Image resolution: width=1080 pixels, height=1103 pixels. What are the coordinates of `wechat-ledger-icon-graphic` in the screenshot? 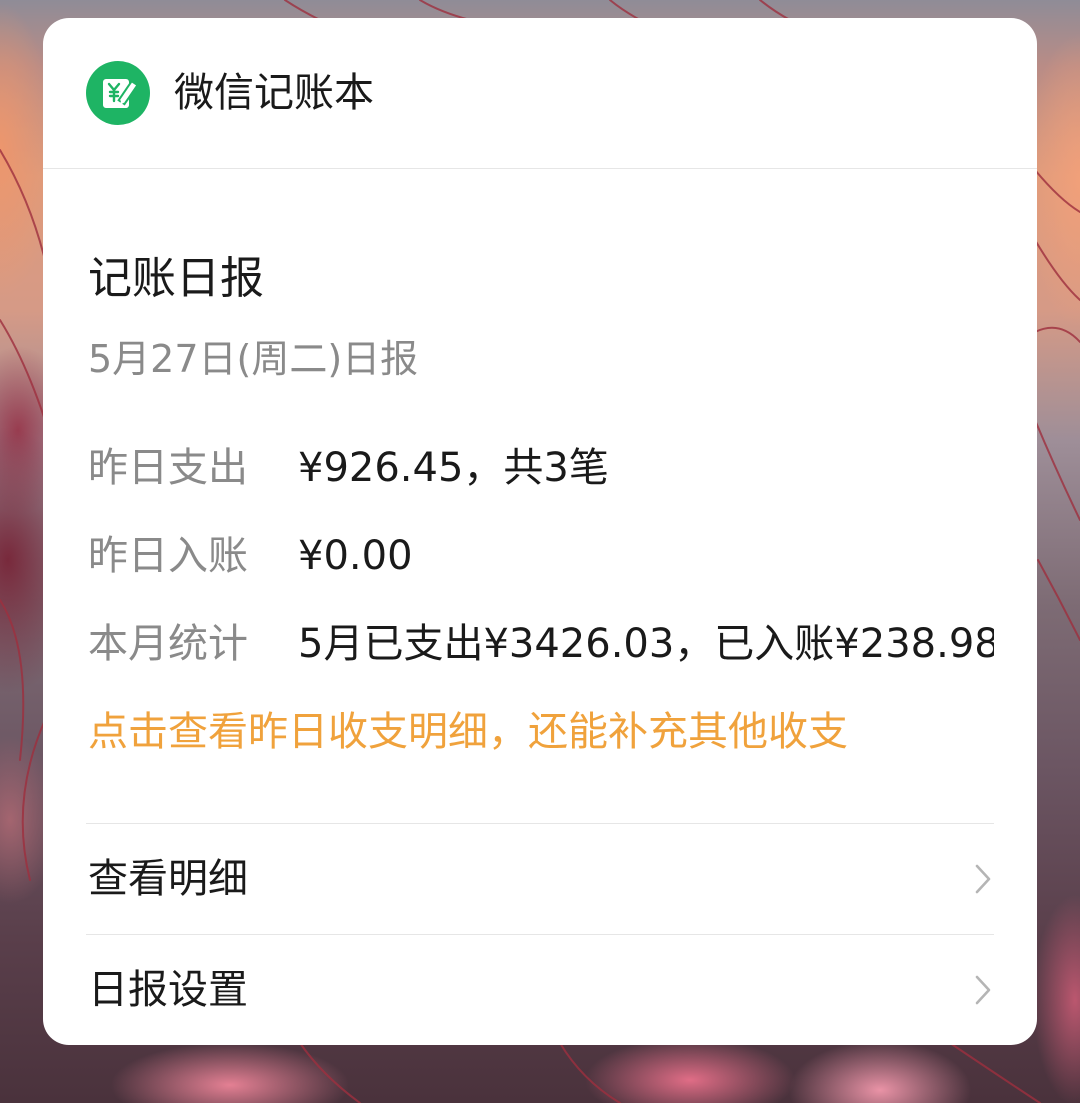 It's located at (118, 93).